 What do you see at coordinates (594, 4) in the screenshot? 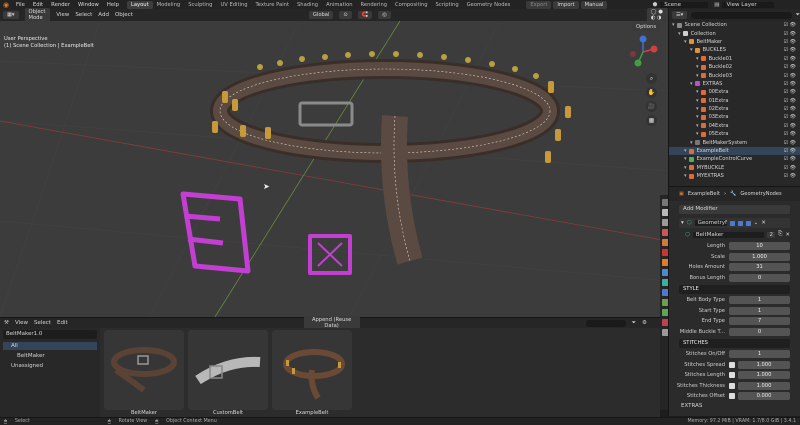
I see `manual-button: Manual` at bounding box center [594, 4].